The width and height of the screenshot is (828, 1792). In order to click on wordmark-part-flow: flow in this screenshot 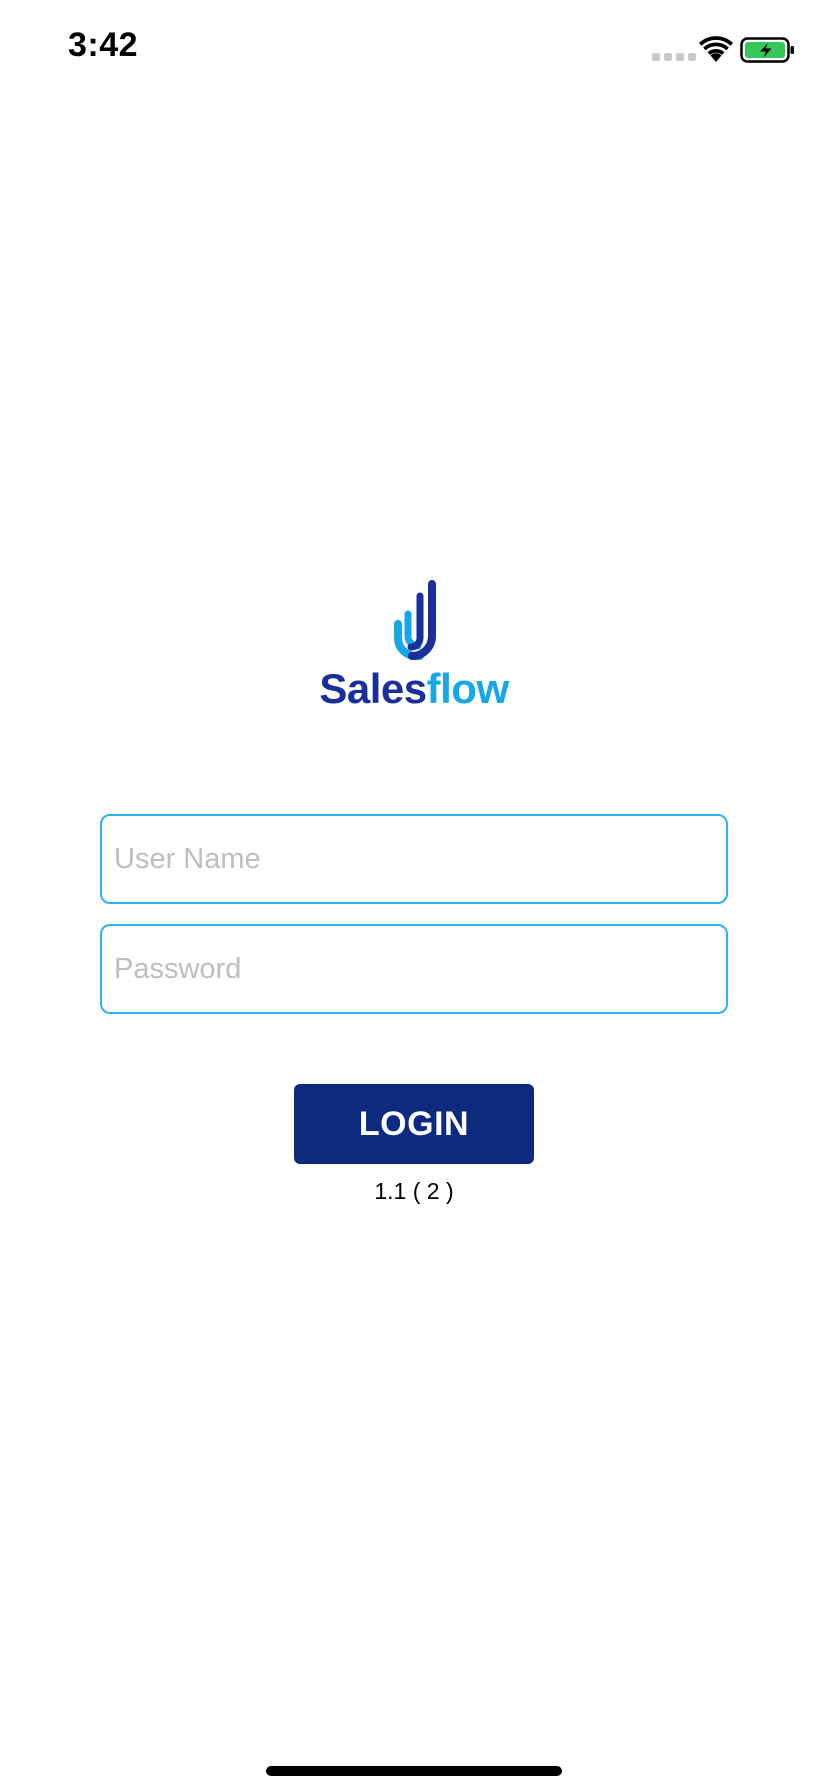, I will do `click(467, 688)`.